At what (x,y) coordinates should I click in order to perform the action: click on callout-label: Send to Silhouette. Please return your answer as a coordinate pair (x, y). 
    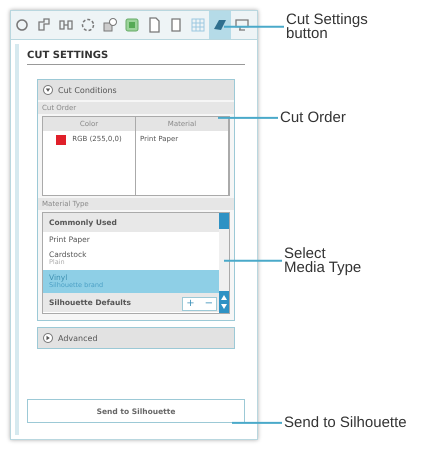
    Looking at the image, I should click on (345, 423).